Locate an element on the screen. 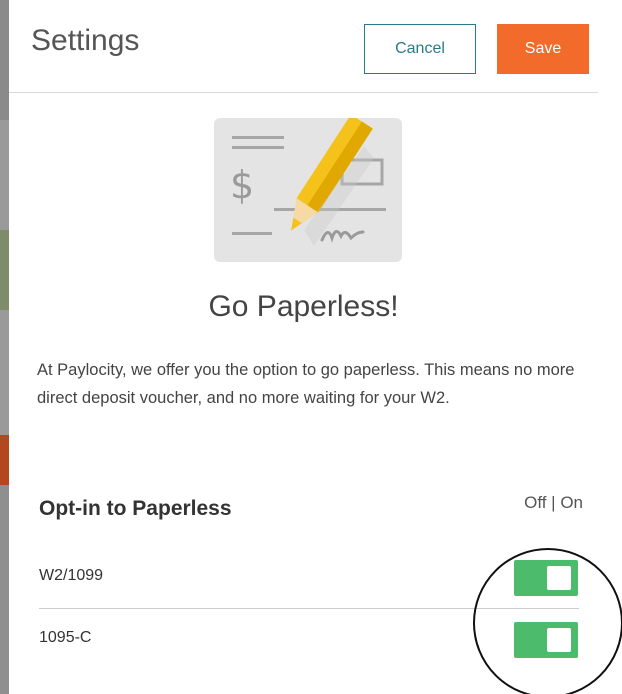 The image size is (622, 694). save-button: Save is located at coordinates (543, 49).